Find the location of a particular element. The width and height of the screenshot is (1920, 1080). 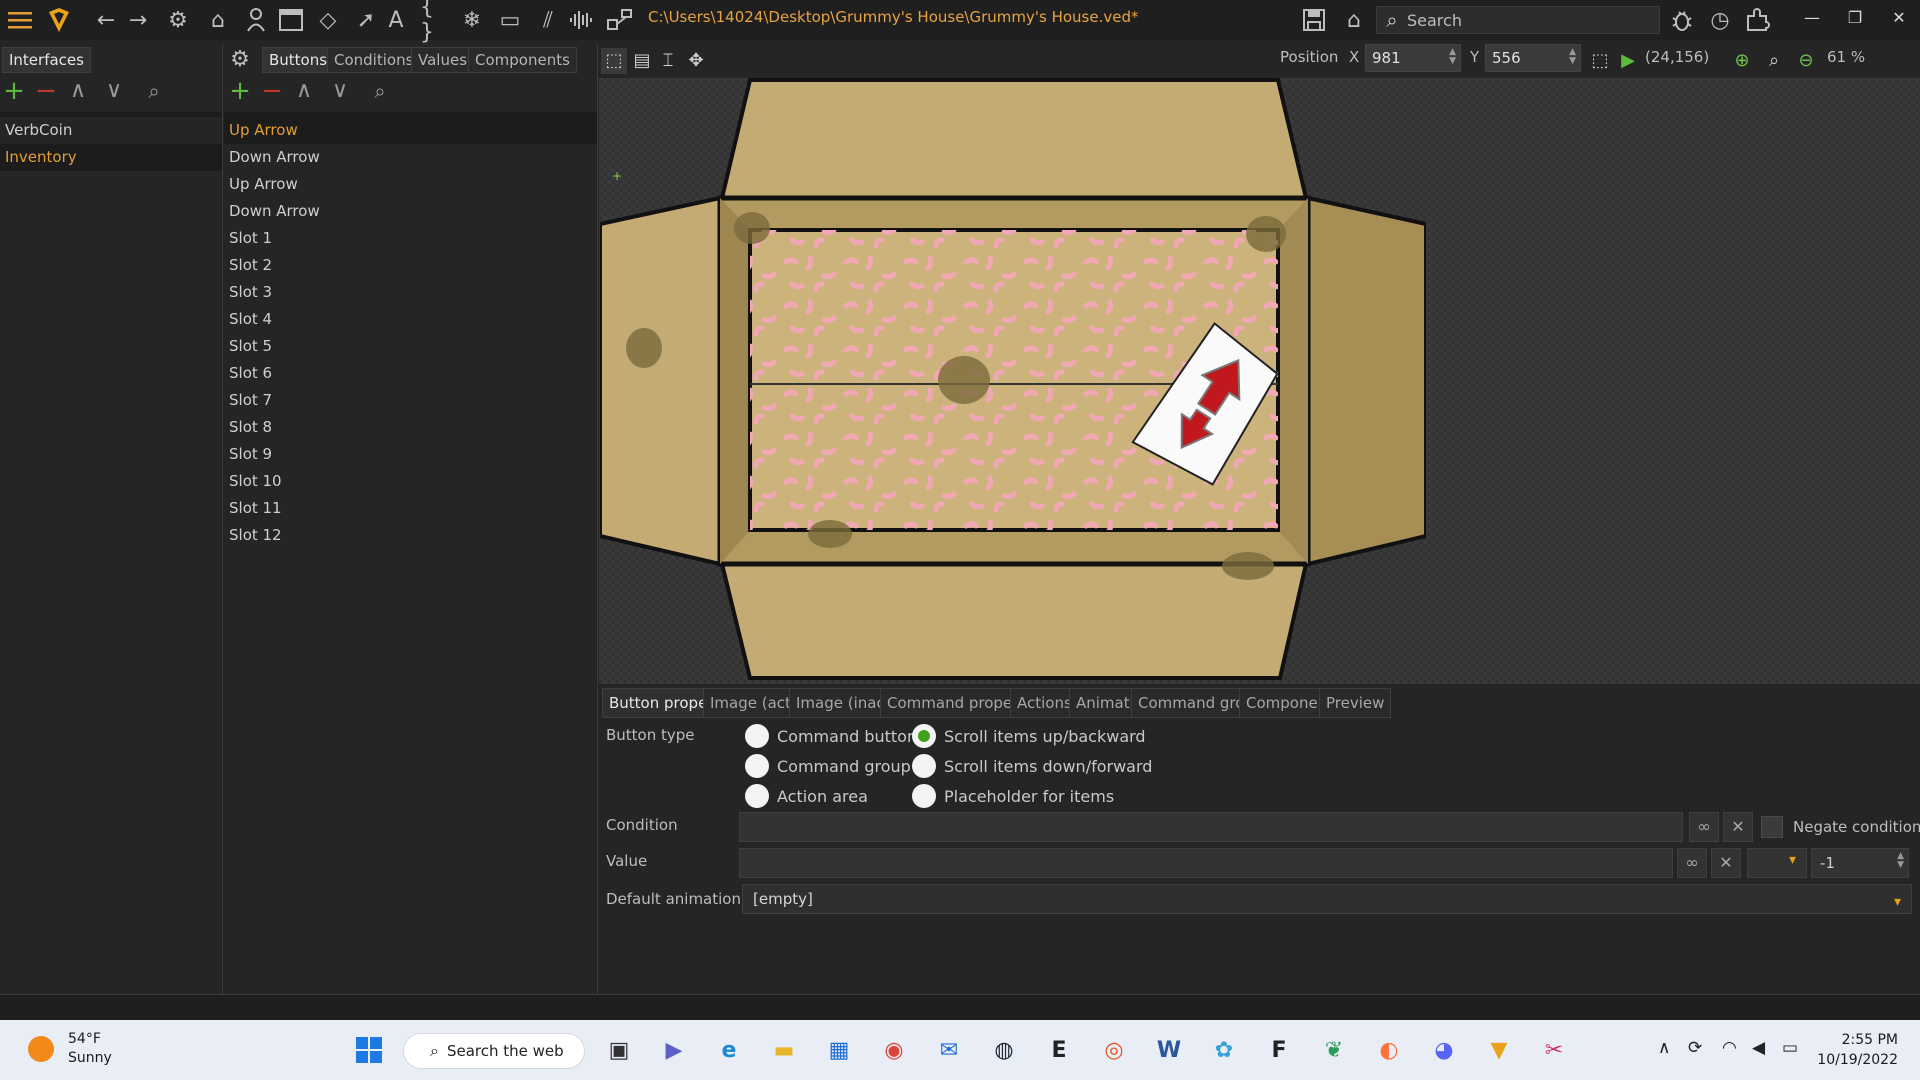

minimize-button: — is located at coordinates (1812, 20).